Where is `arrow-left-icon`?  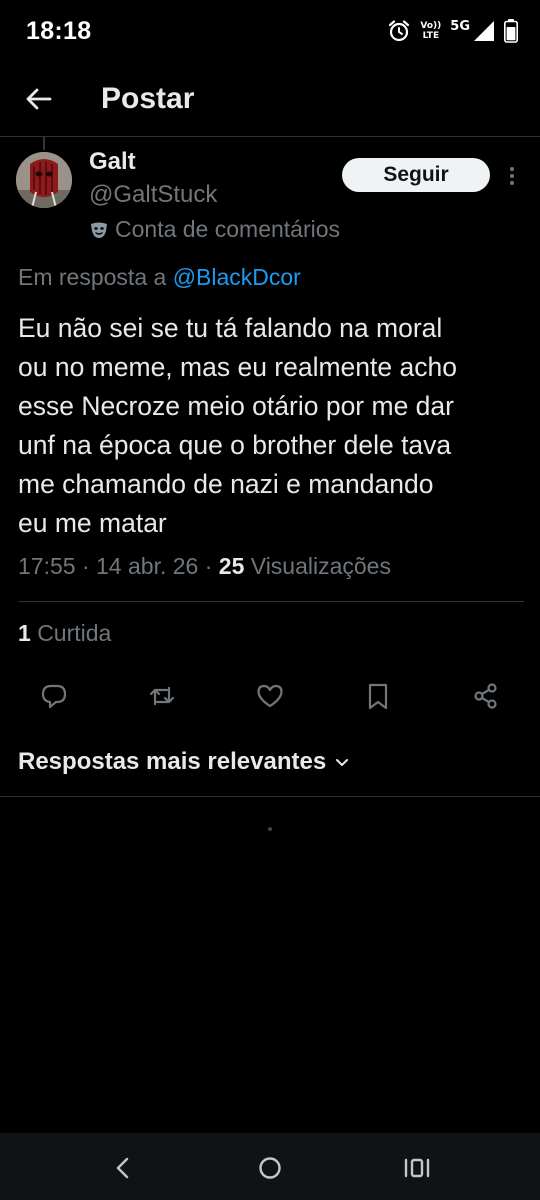 arrow-left-icon is located at coordinates (39, 99).